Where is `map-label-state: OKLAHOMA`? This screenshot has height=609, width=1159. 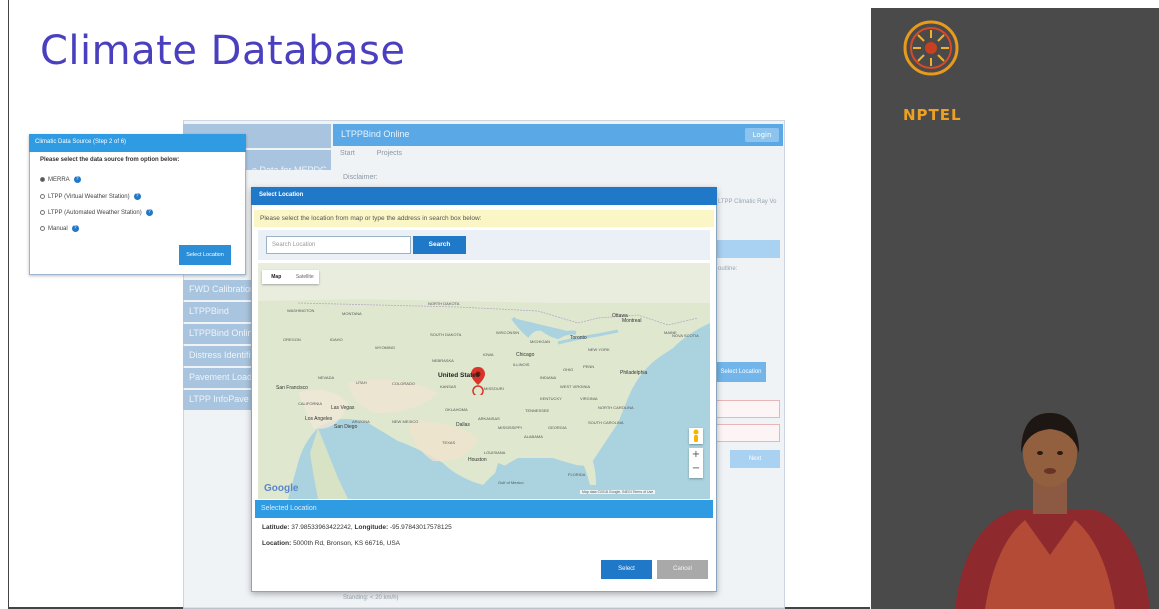 map-label-state: OKLAHOMA is located at coordinates (456, 409).